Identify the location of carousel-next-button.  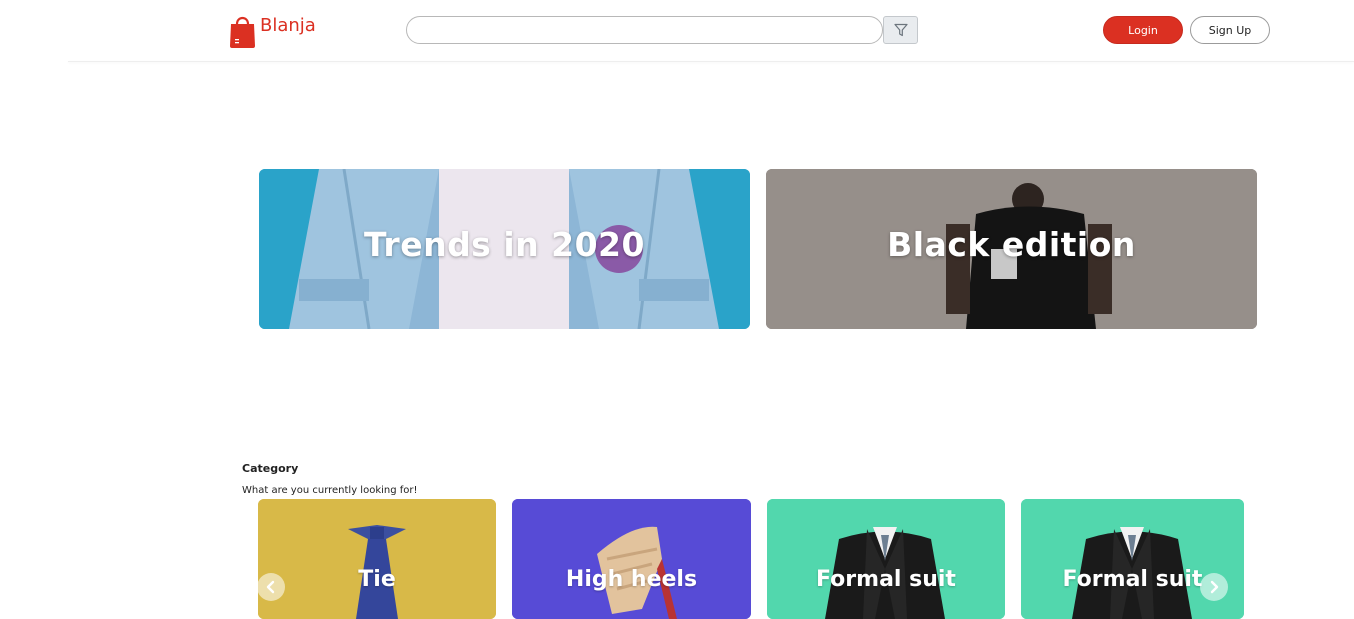
(1214, 587).